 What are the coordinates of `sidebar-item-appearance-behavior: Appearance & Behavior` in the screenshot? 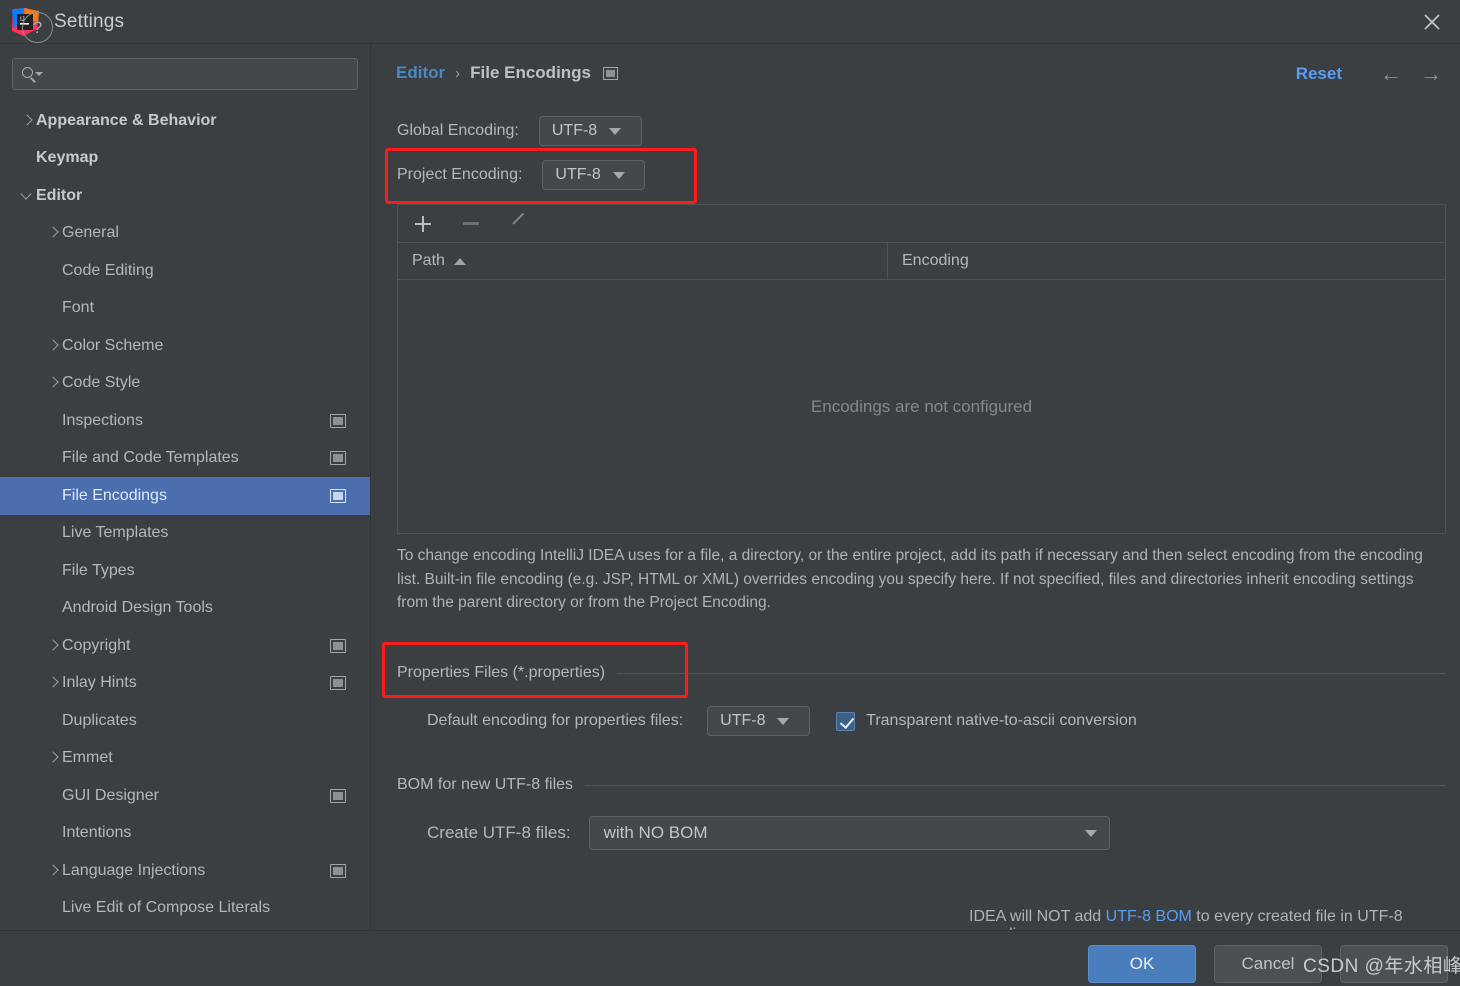 It's located at (185, 121).